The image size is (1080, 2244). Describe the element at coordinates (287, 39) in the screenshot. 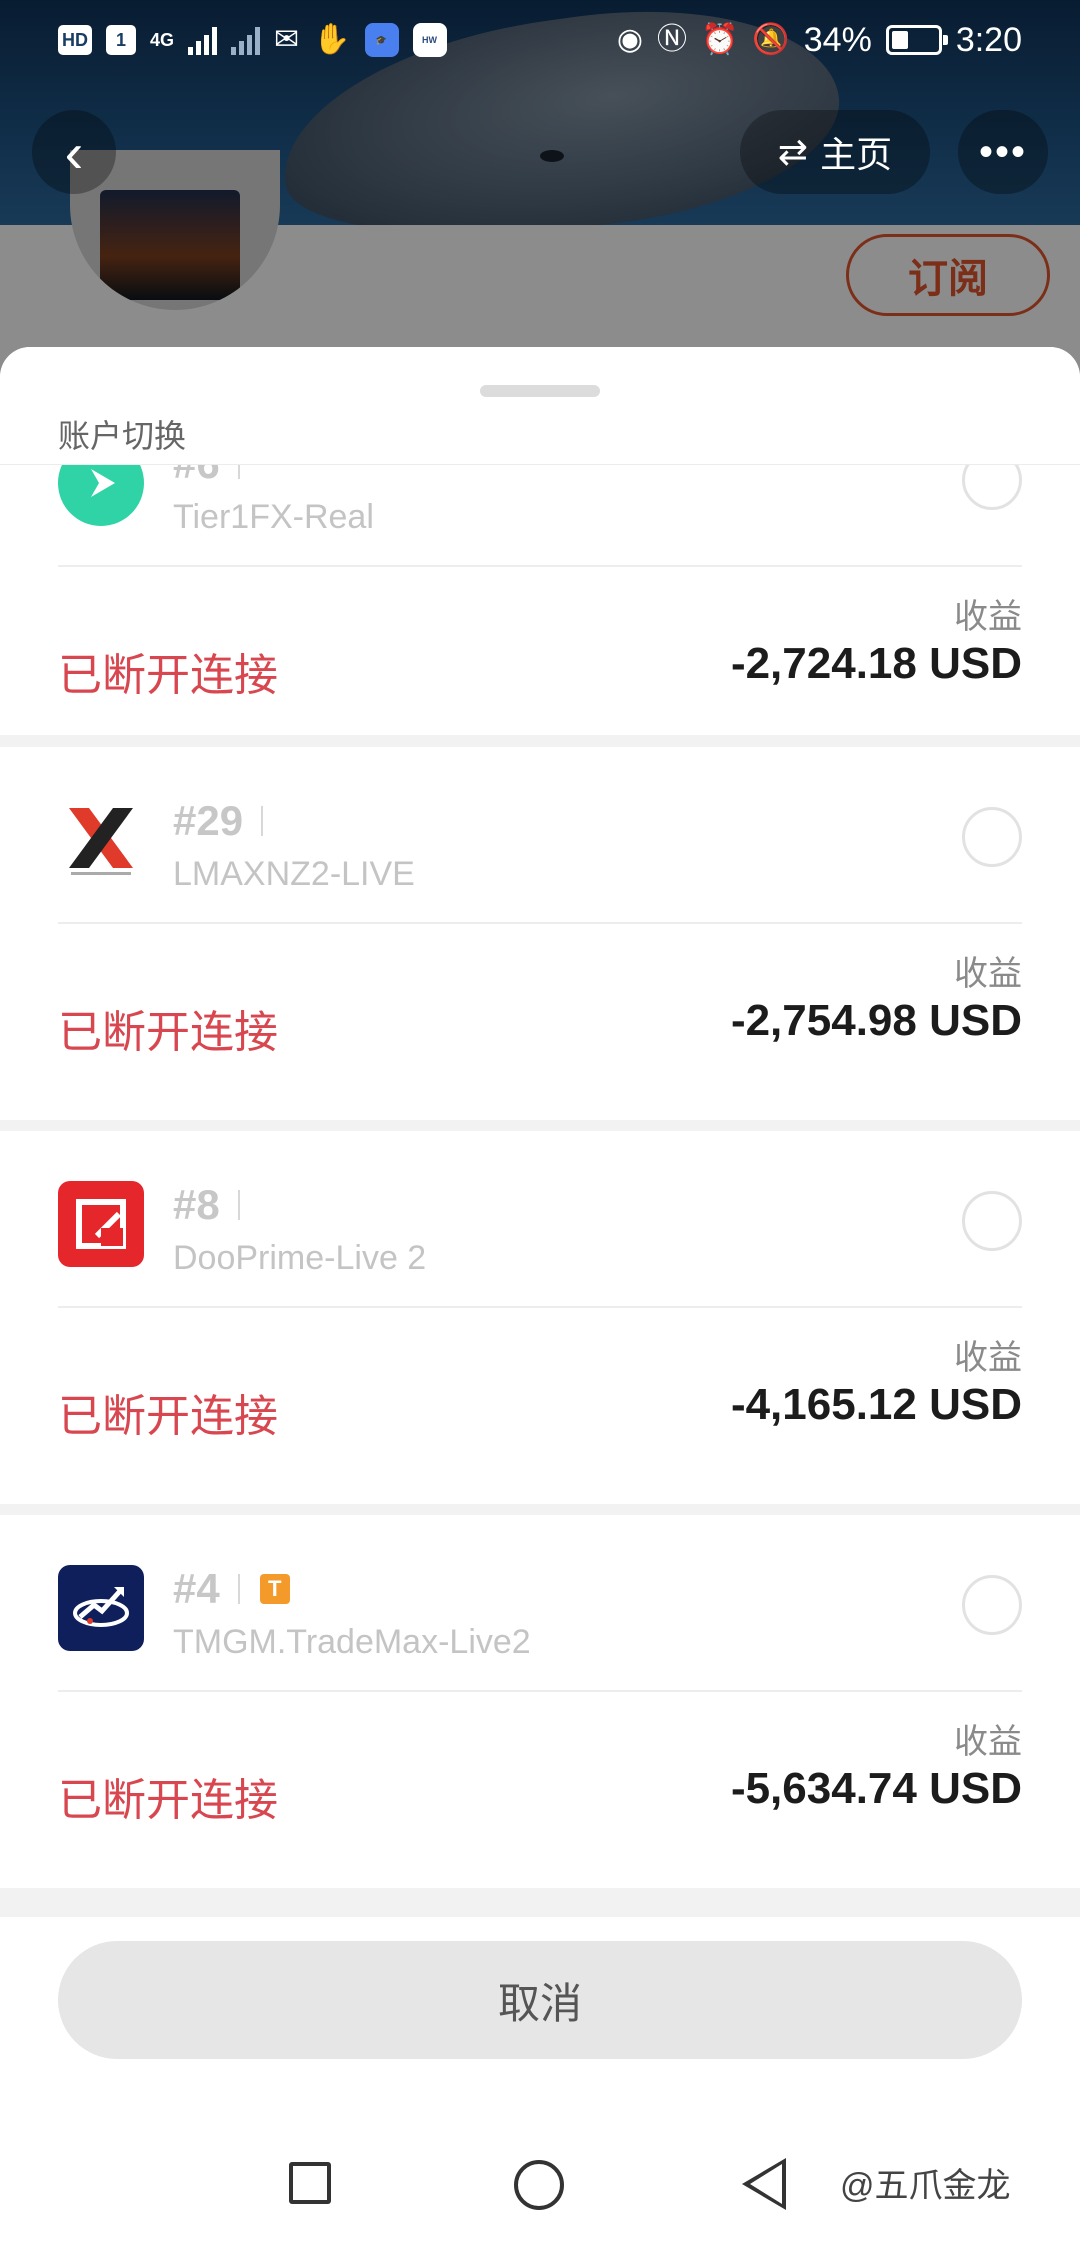

I see `wechat-icon: ✉` at that location.